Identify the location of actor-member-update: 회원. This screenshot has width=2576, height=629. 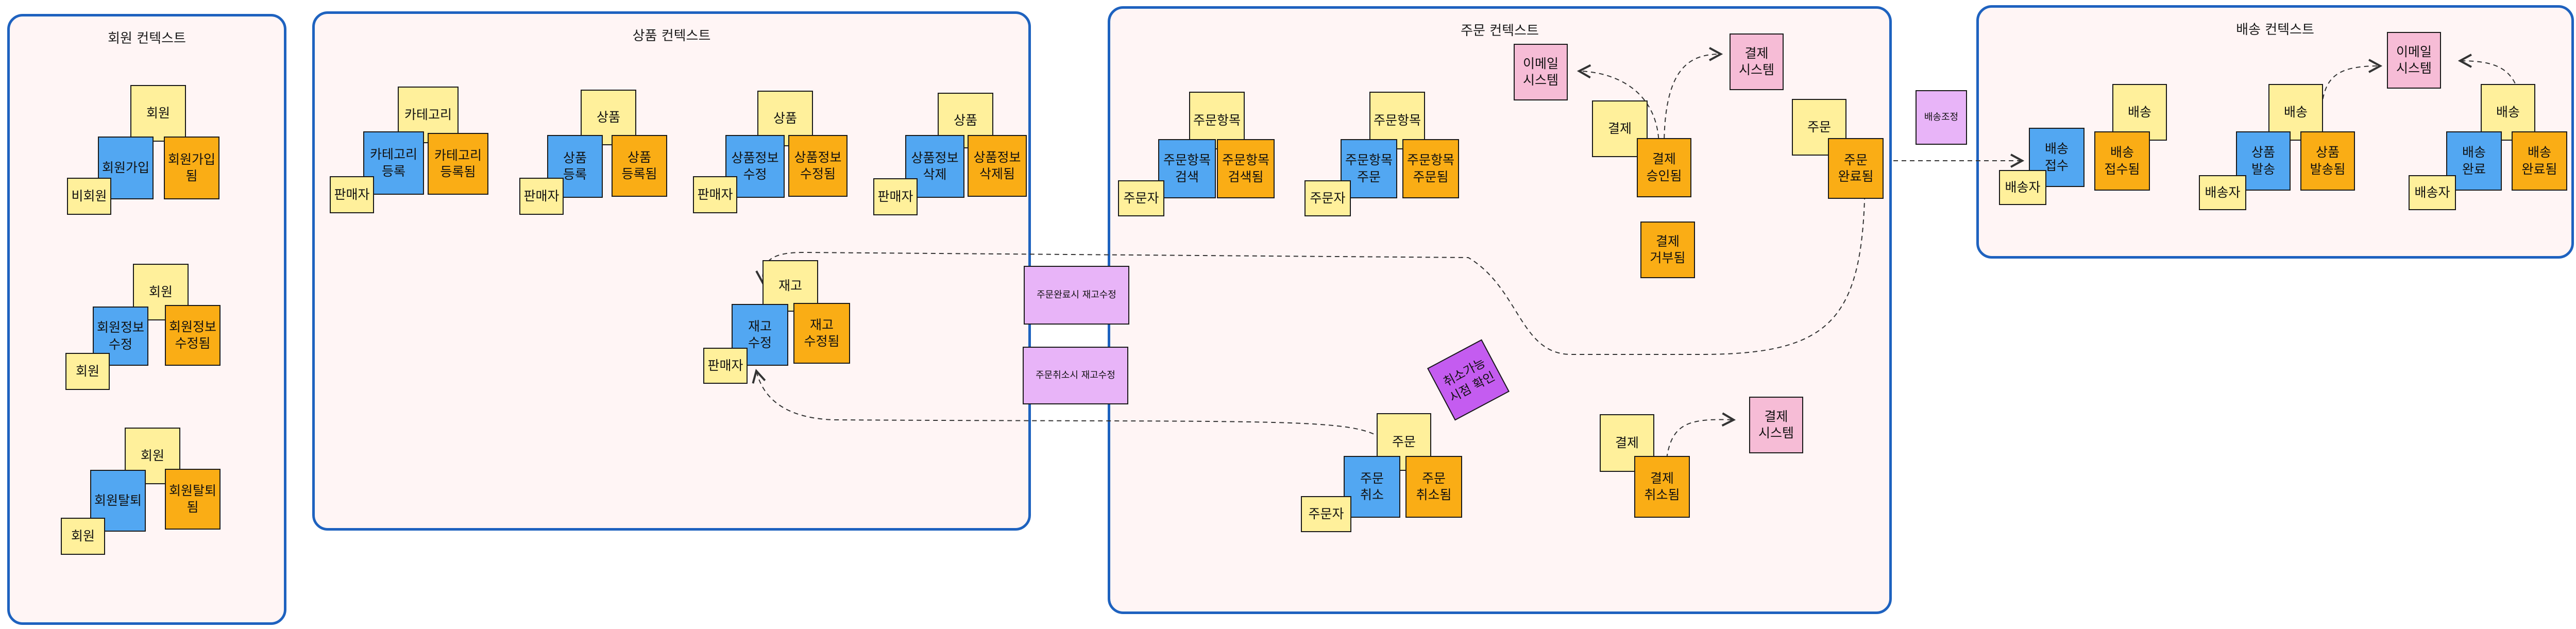
(87, 371).